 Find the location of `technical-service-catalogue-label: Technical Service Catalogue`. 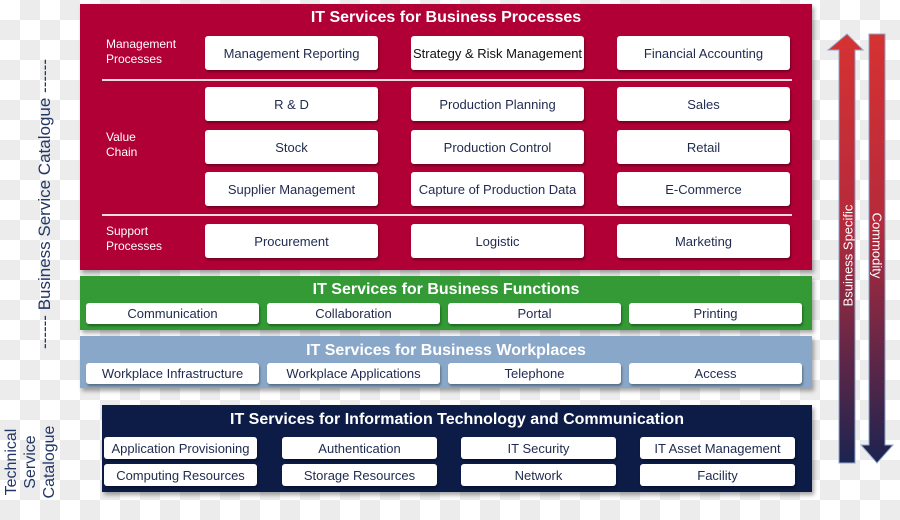

technical-service-catalogue-label: Technical Service Catalogue is located at coordinates (30, 462).